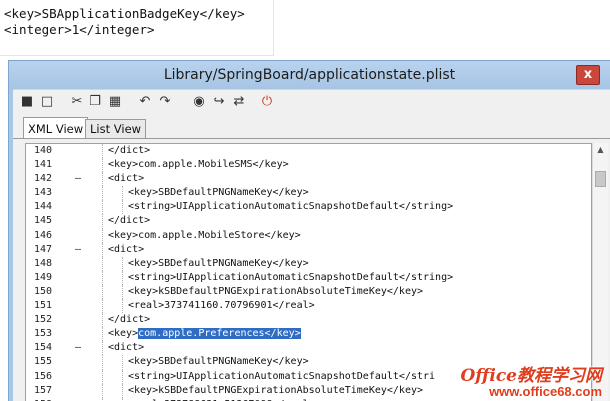  I want to click on code-text: <key>com.apple.Preferences</key>, so click(204, 334).